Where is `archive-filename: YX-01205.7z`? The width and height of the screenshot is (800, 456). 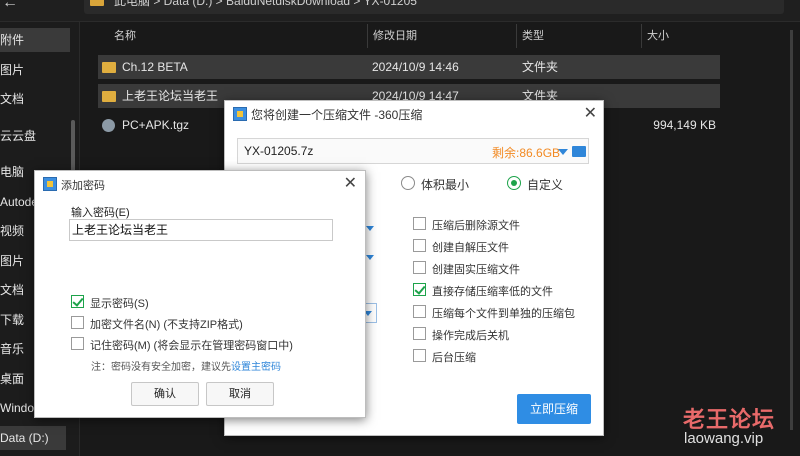 archive-filename: YX-01205.7z is located at coordinates (278, 151).